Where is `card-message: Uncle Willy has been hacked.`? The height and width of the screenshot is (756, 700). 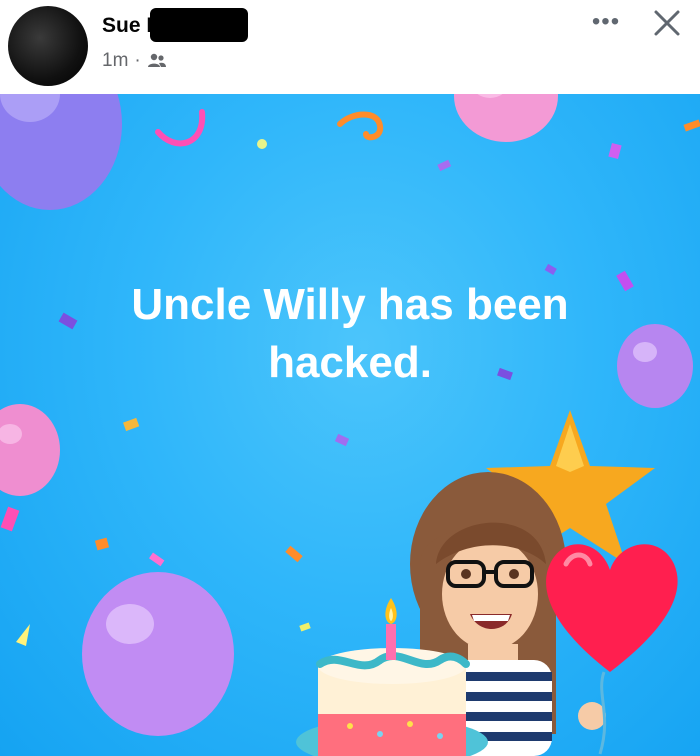 card-message: Uncle Willy has been hacked. is located at coordinates (350, 333).